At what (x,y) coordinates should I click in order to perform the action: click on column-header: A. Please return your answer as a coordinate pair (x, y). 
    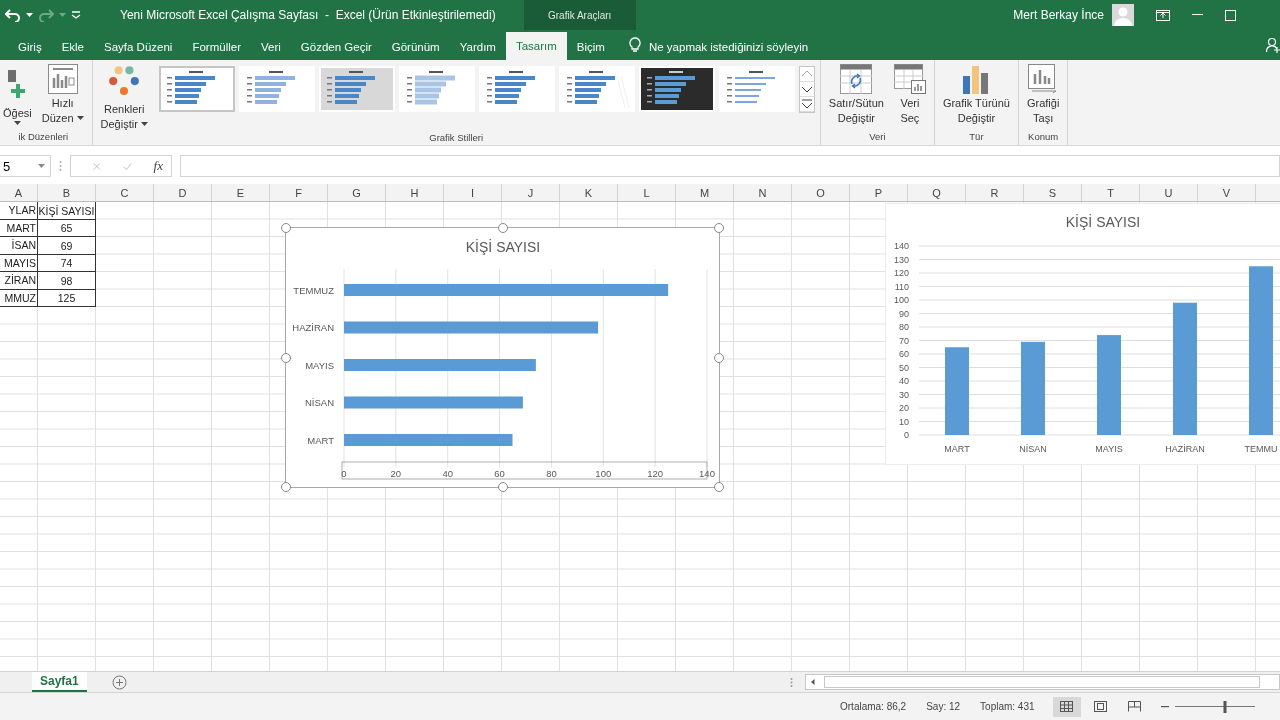
    Looking at the image, I should click on (19, 192).